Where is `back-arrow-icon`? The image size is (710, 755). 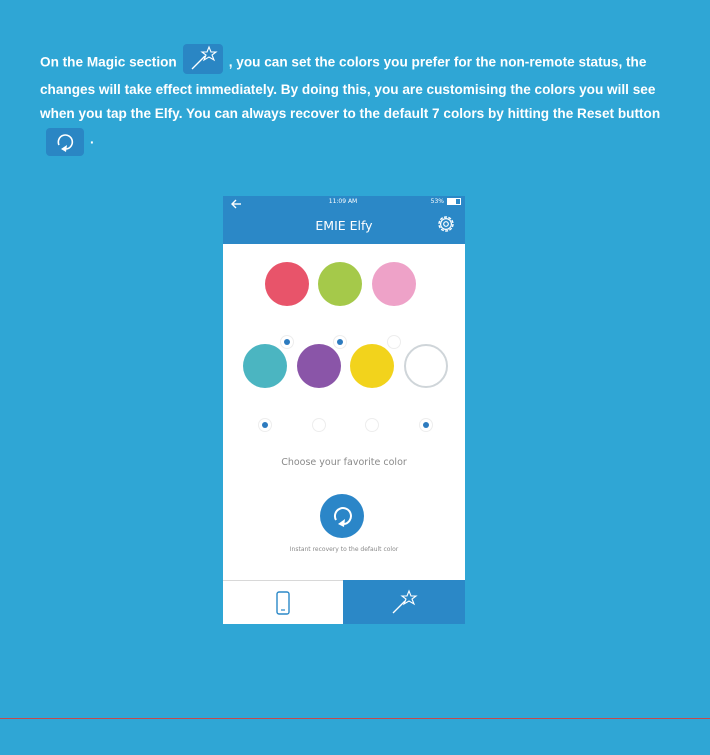
back-arrow-icon is located at coordinates (236, 204).